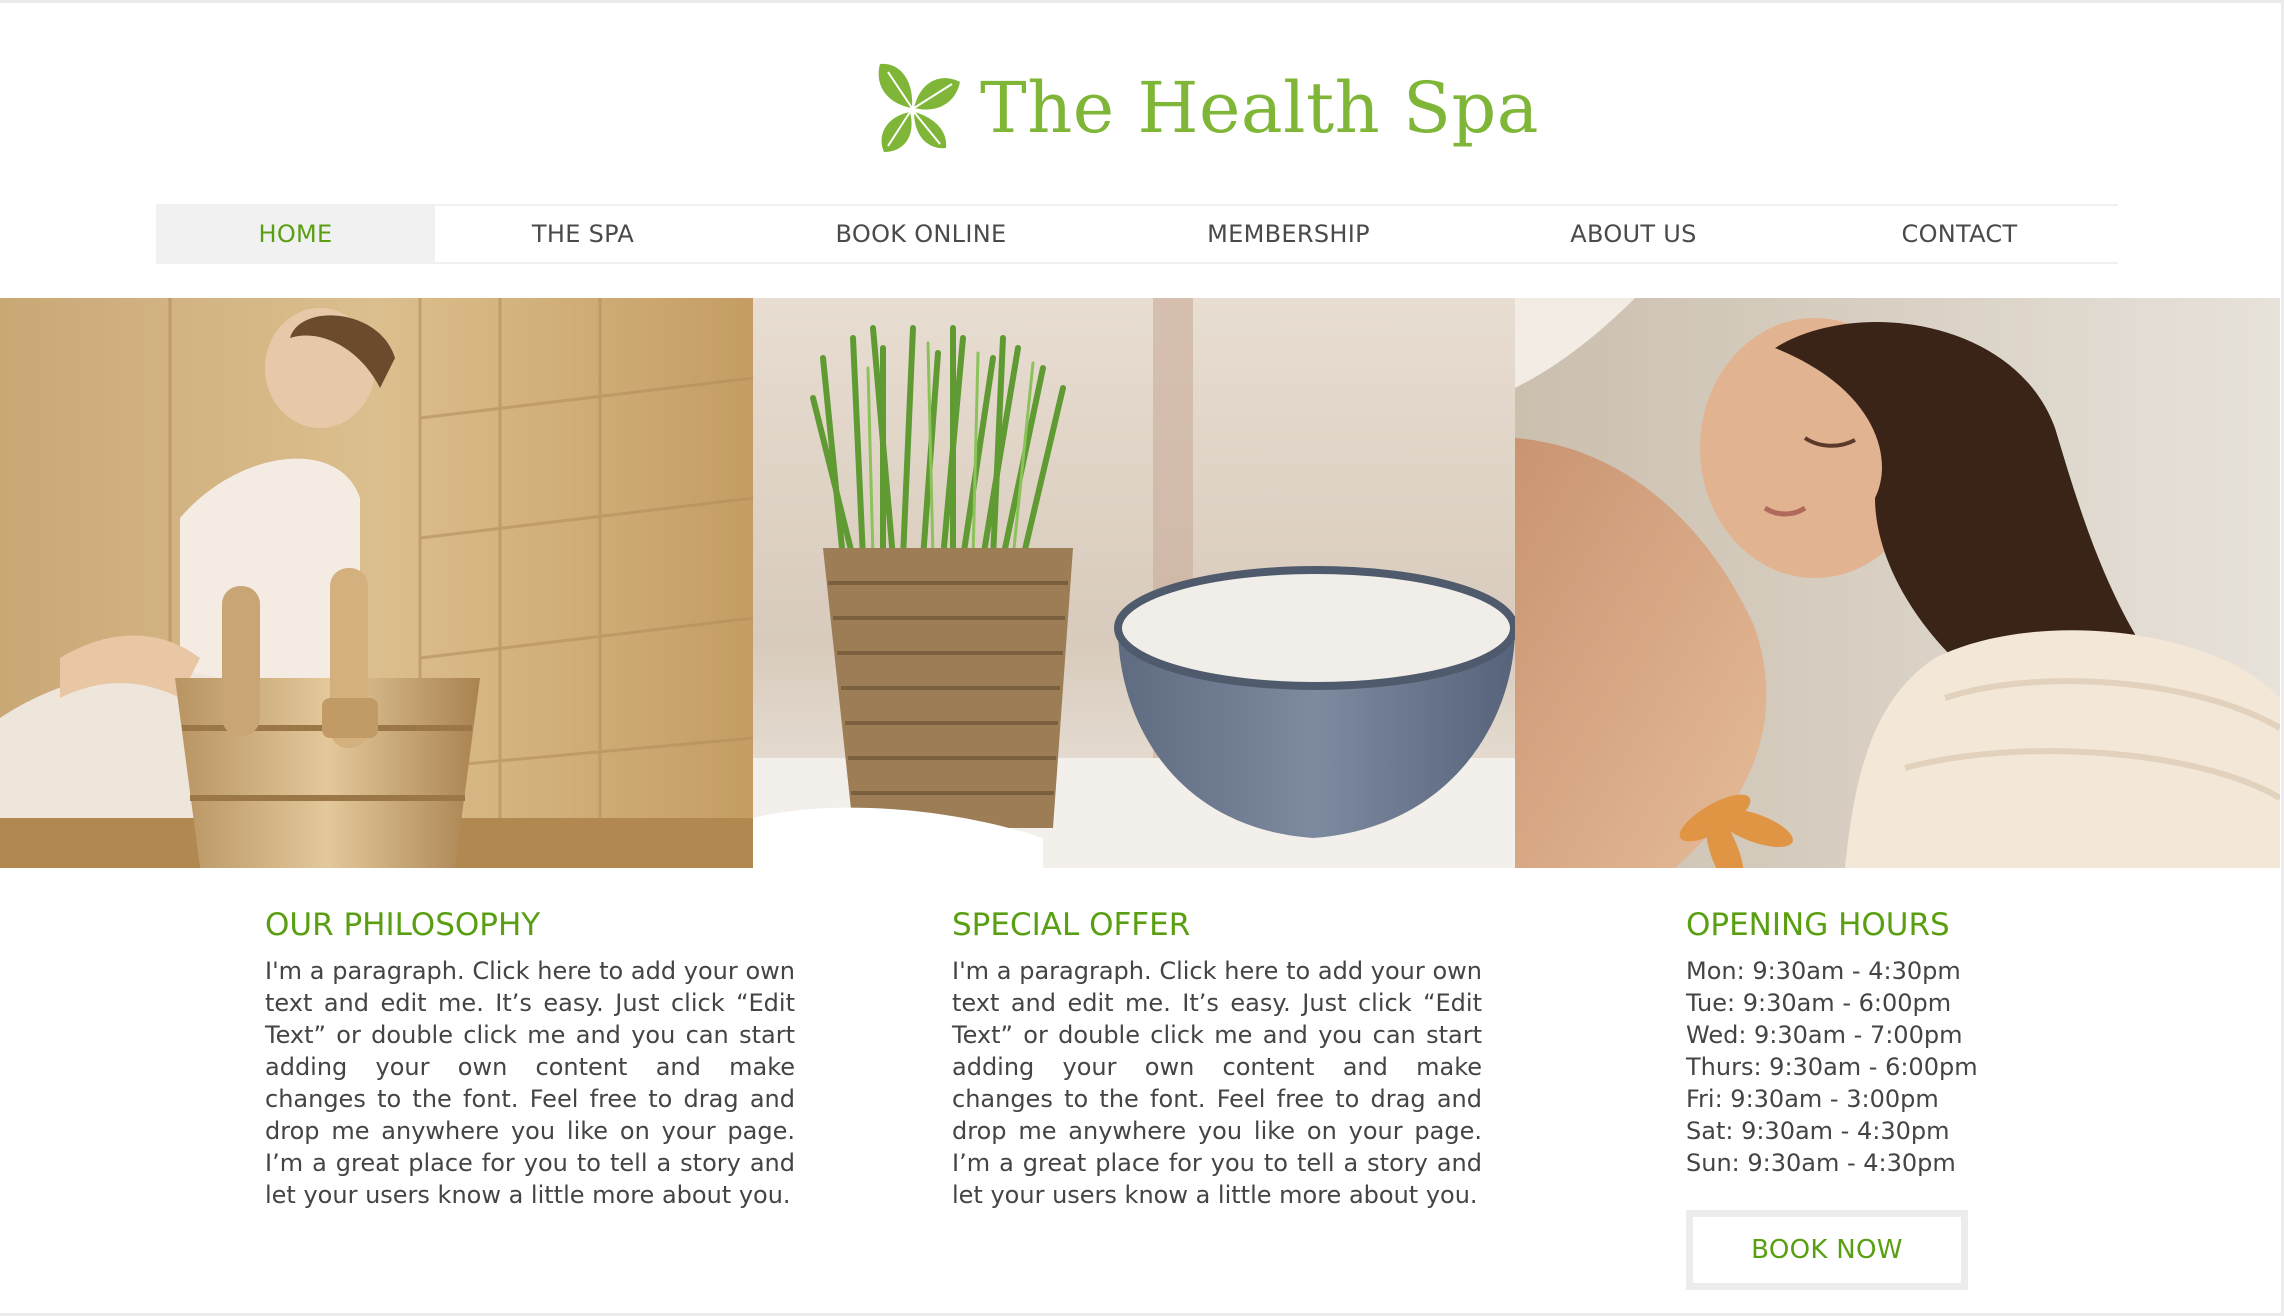 The height and width of the screenshot is (1316, 2284). Describe the element at coordinates (916, 108) in the screenshot. I see `leaf-icon` at that location.